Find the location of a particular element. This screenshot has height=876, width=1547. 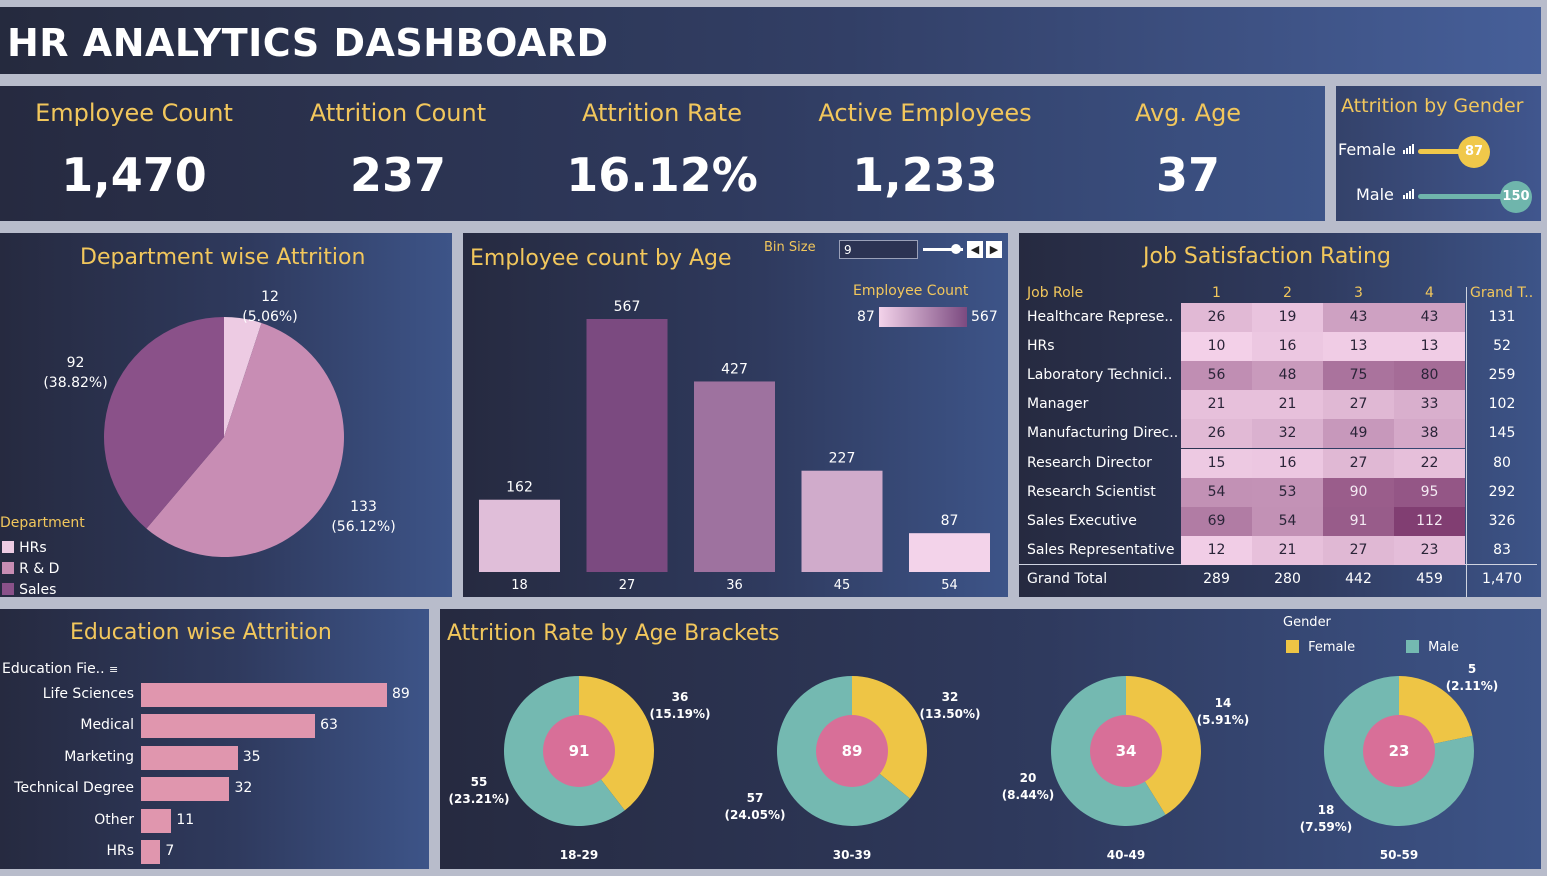

table-cell: 80 is located at coordinates (1429, 376).